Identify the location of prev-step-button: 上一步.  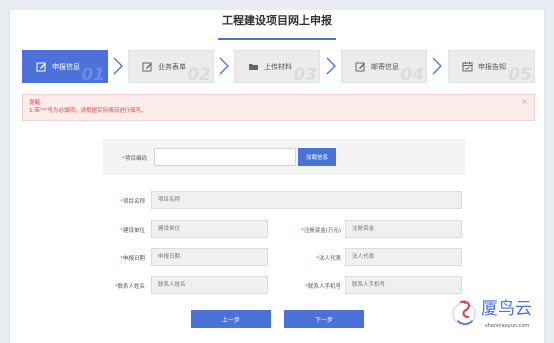
(231, 319).